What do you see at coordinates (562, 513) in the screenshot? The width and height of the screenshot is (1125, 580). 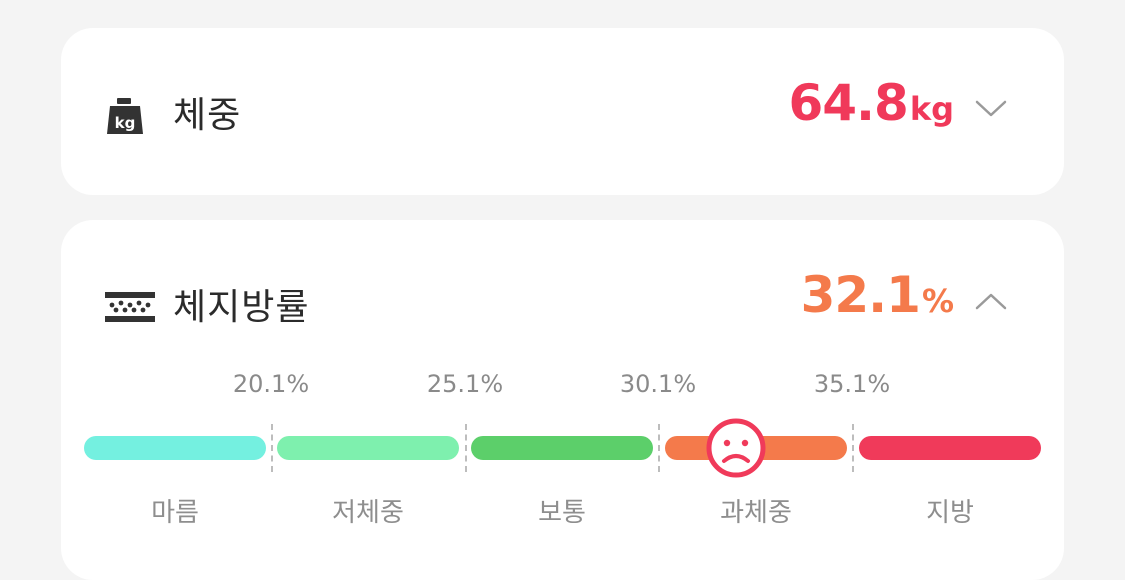 I see `category-label-normal: 보통` at bounding box center [562, 513].